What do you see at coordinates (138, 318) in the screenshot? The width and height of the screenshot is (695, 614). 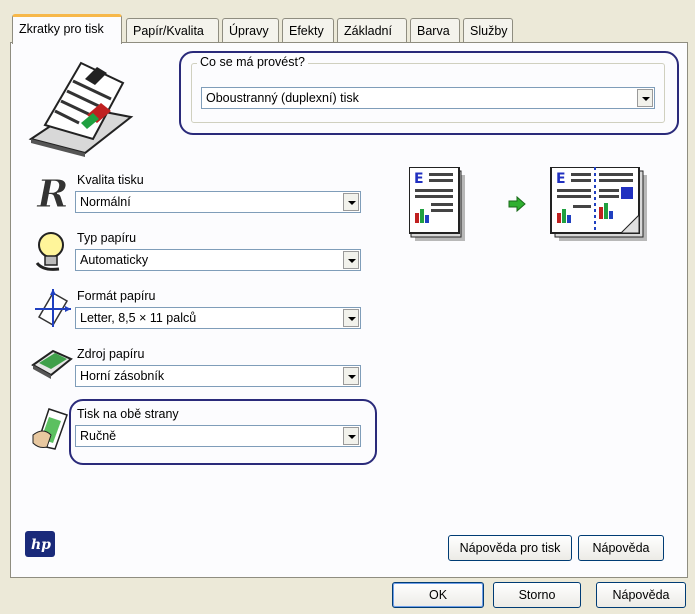 I see `paper-size-select-value: Letter, 8,5 × 11 palců` at bounding box center [138, 318].